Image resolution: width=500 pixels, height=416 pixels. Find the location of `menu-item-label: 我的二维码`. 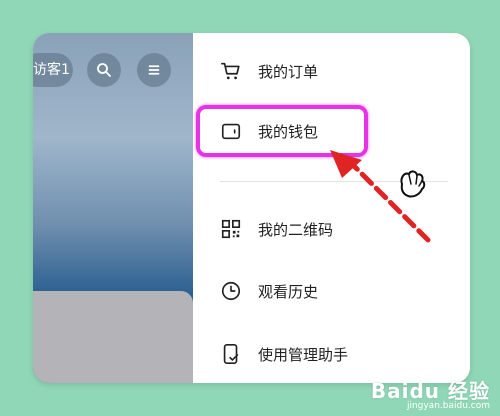

menu-item-label: 我的二维码 is located at coordinates (296, 229).